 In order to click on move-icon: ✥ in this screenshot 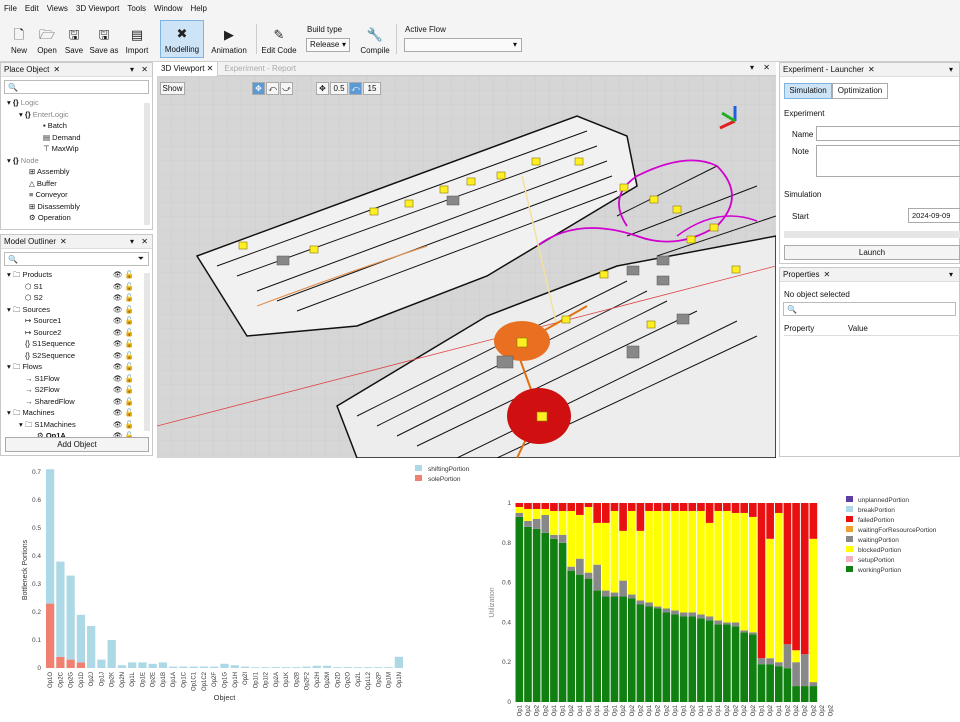, I will do `click(322, 88)`.